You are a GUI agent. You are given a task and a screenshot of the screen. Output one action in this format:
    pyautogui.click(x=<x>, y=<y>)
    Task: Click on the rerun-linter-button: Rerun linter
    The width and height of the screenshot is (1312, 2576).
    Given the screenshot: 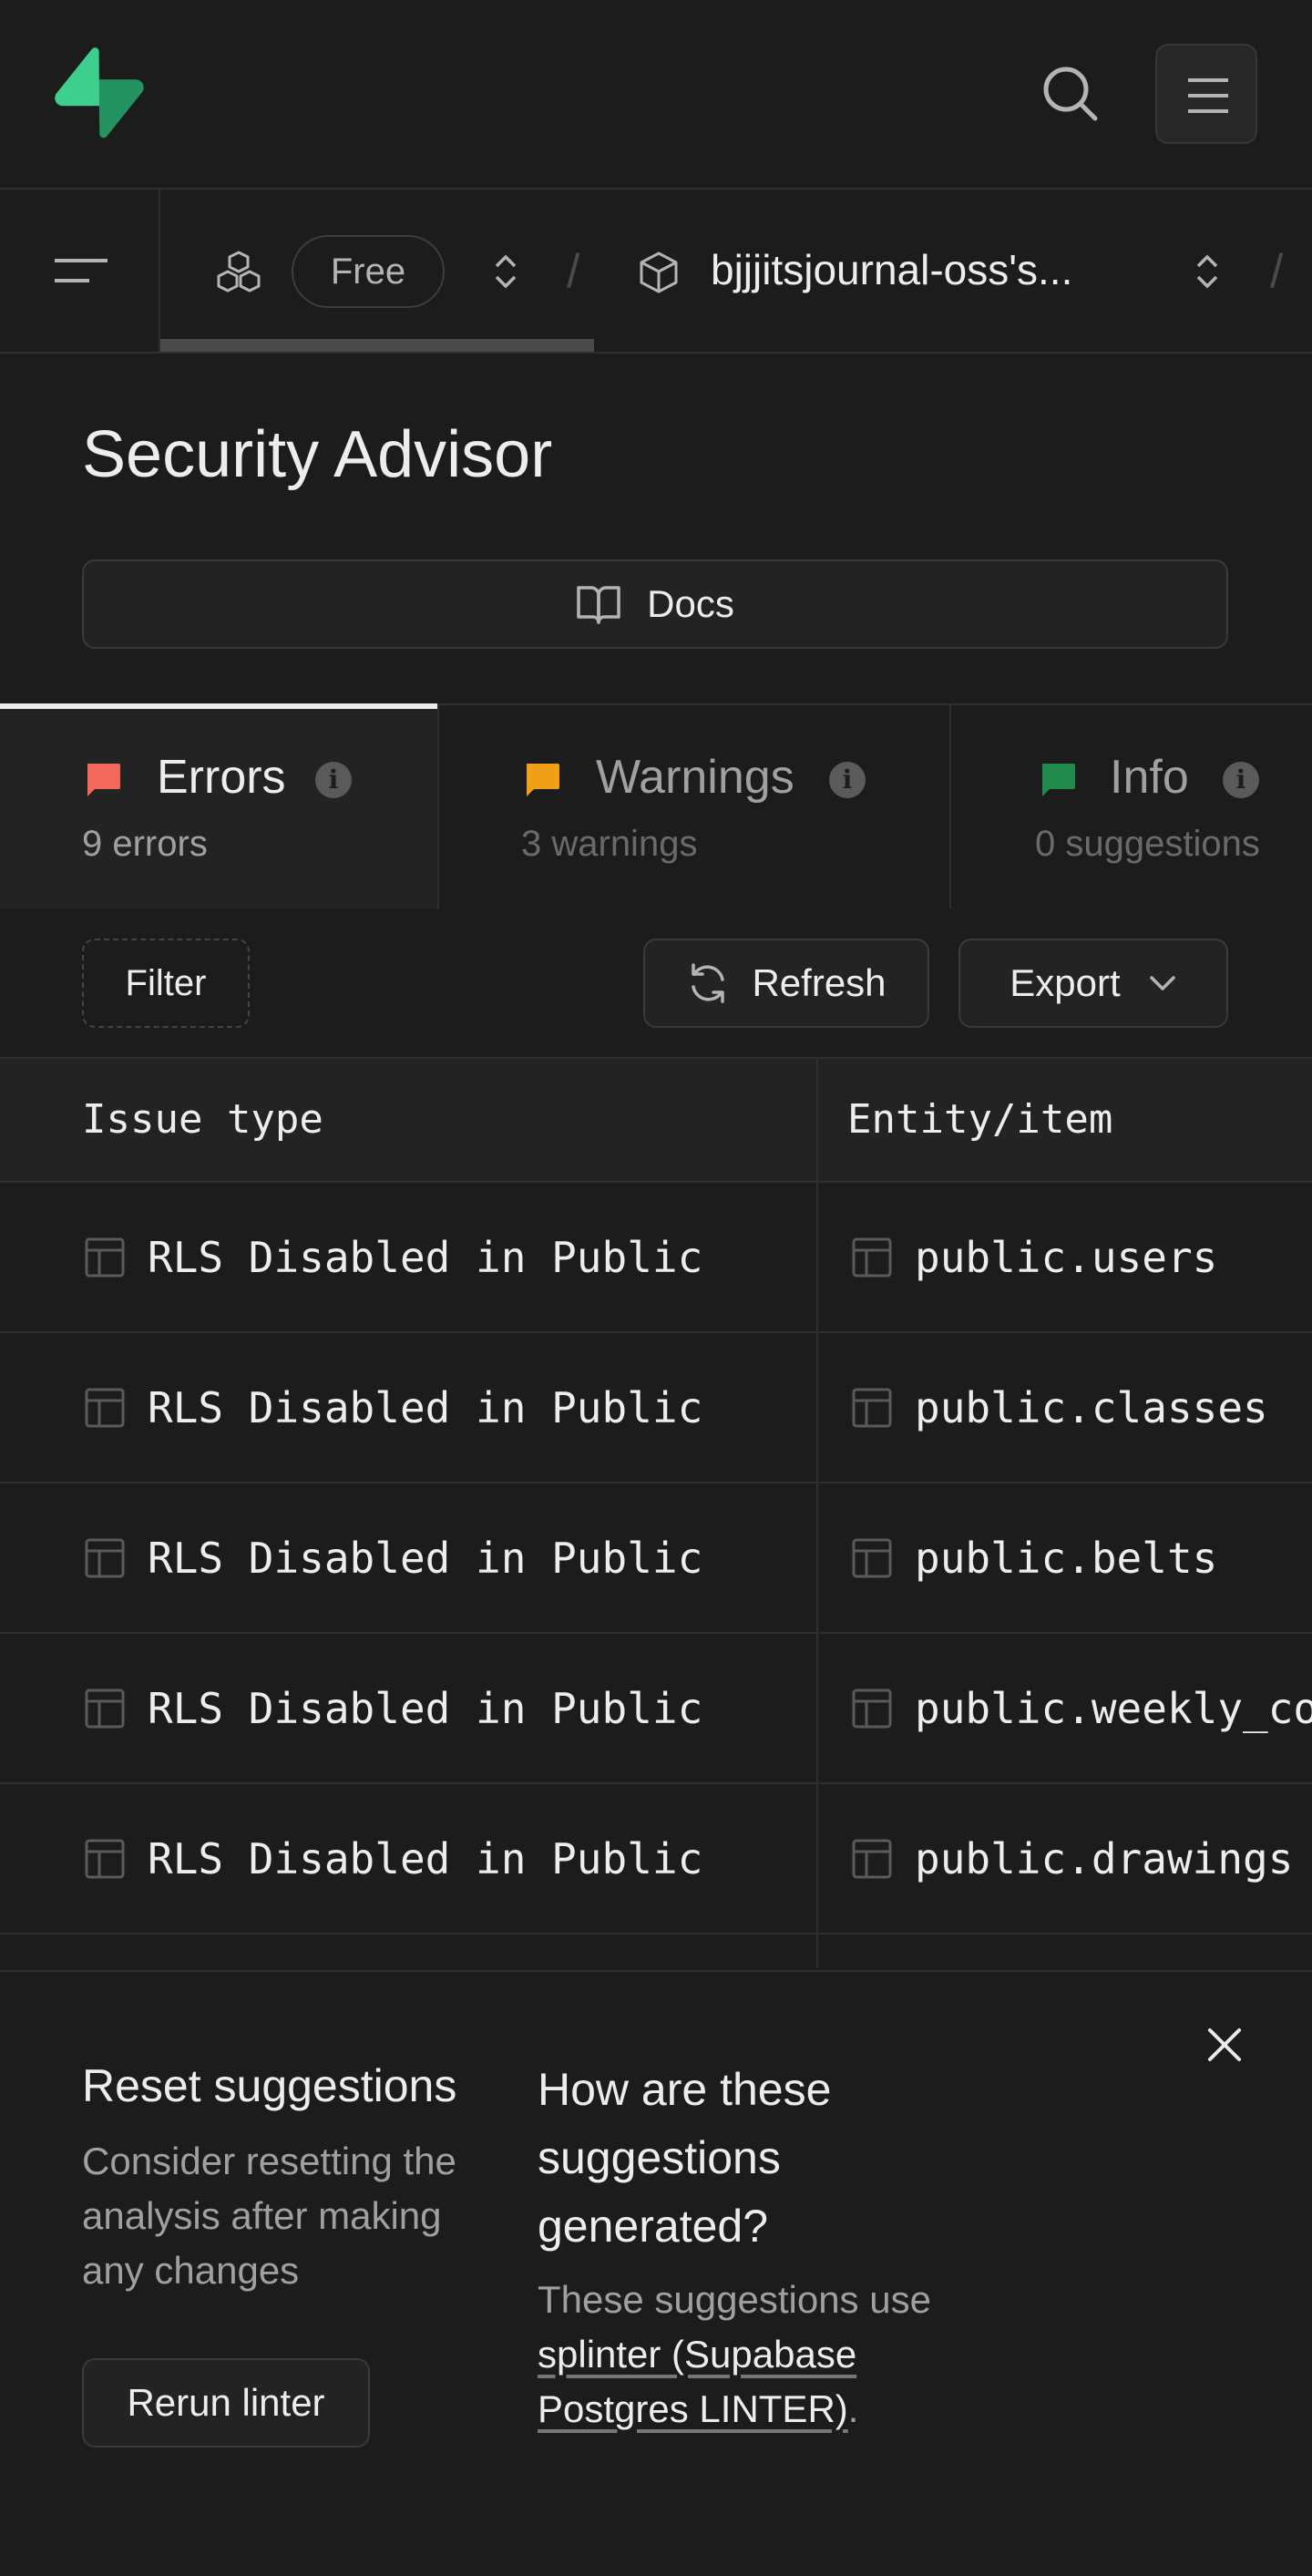 What is the action you would take?
    pyautogui.click(x=226, y=2403)
    